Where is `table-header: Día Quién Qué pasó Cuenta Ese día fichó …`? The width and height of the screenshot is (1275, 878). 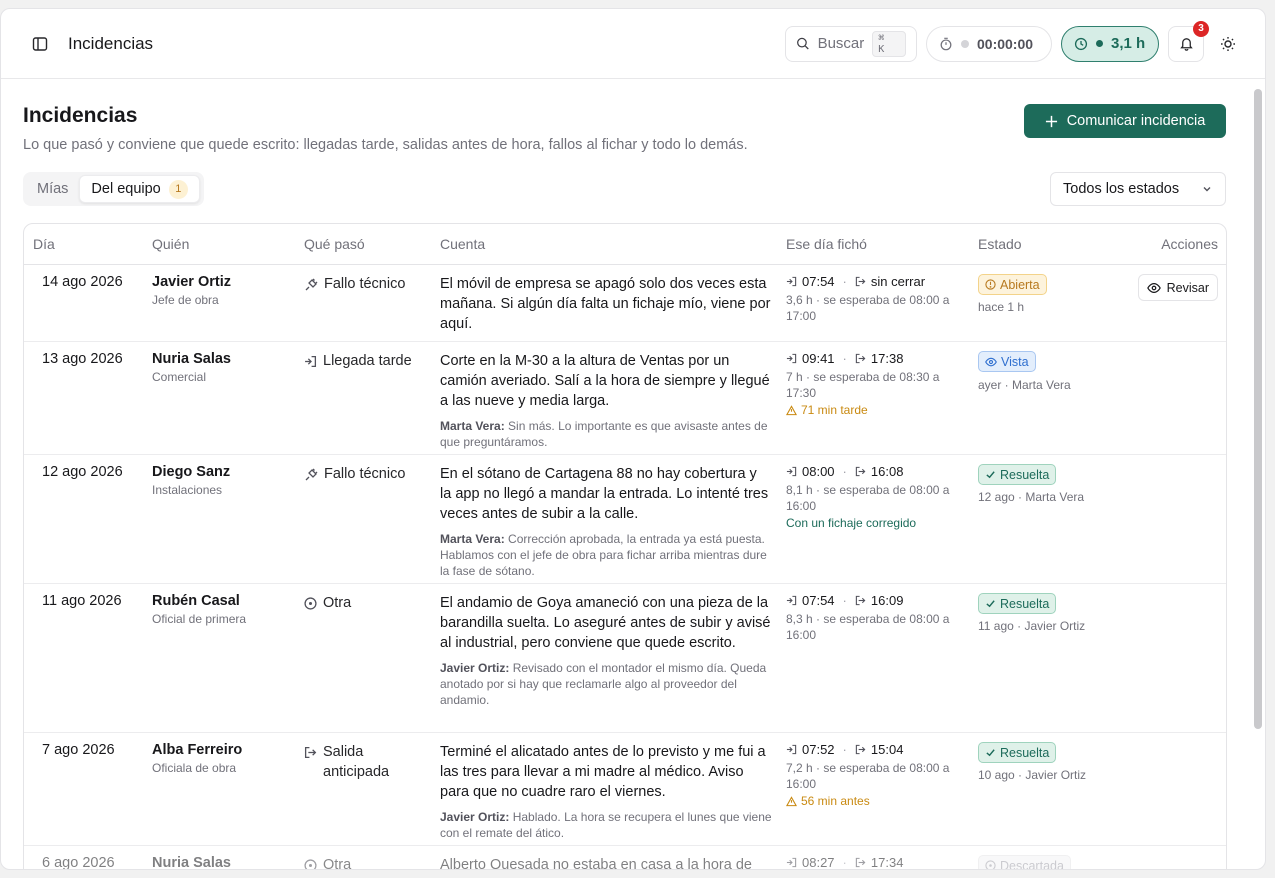 table-header: Día Quién Qué pasó Cuenta Ese día fichó … is located at coordinates (625, 244).